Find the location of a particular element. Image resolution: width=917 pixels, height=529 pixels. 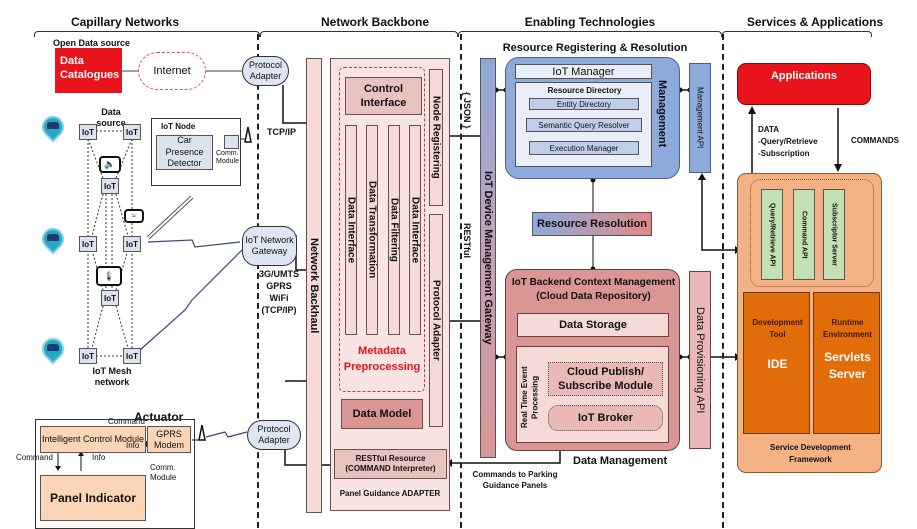

info-label-left: Info is located at coordinates (99, 457).